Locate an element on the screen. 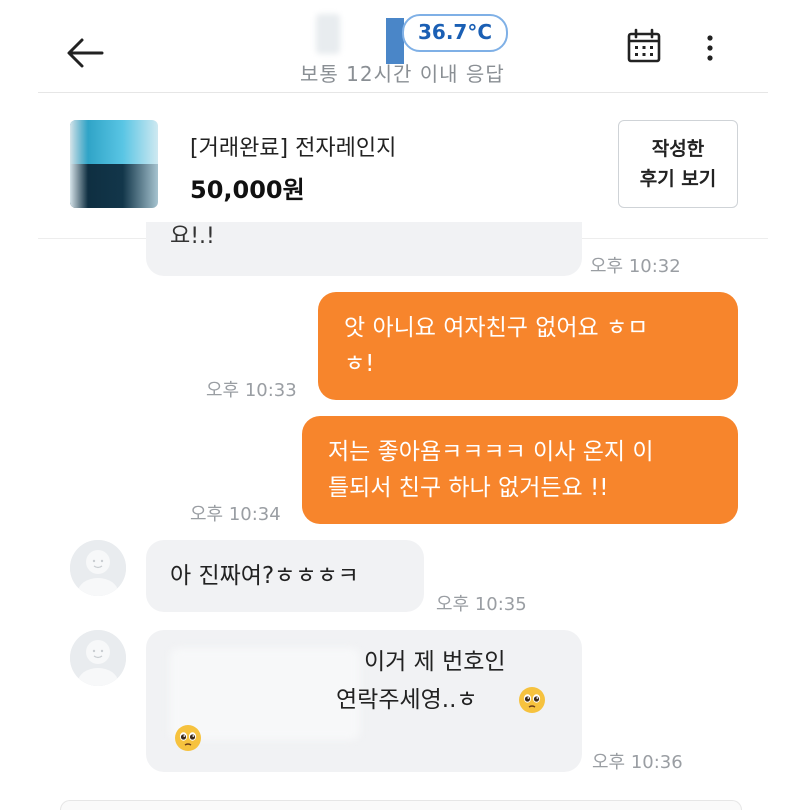 The height and width of the screenshot is (810, 794). calendar-icon is located at coordinates (644, 46).